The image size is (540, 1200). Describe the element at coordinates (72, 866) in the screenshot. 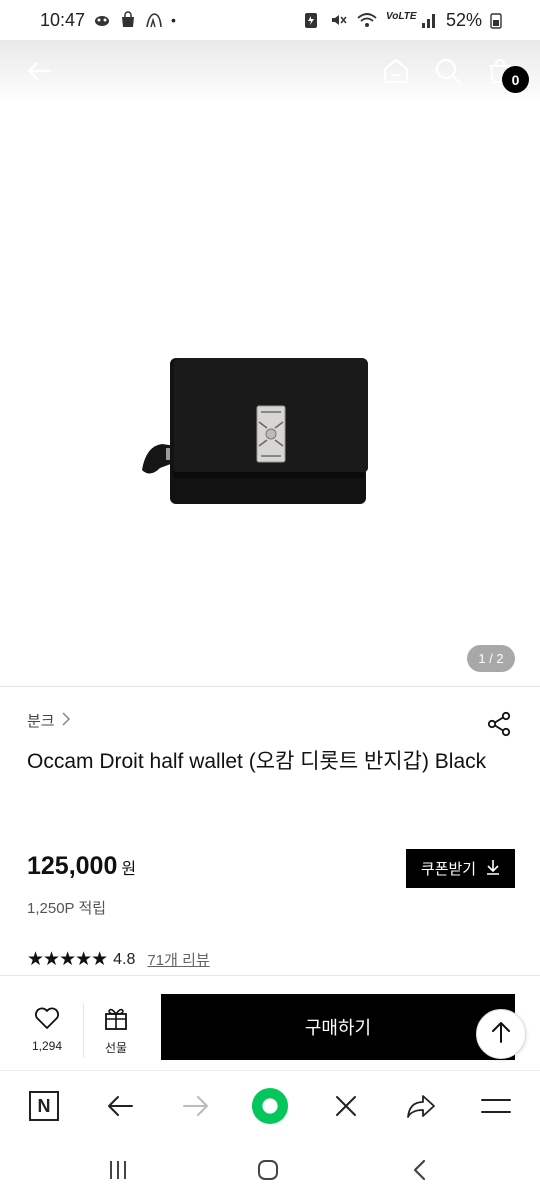

I see `product-price: 125,000` at that location.